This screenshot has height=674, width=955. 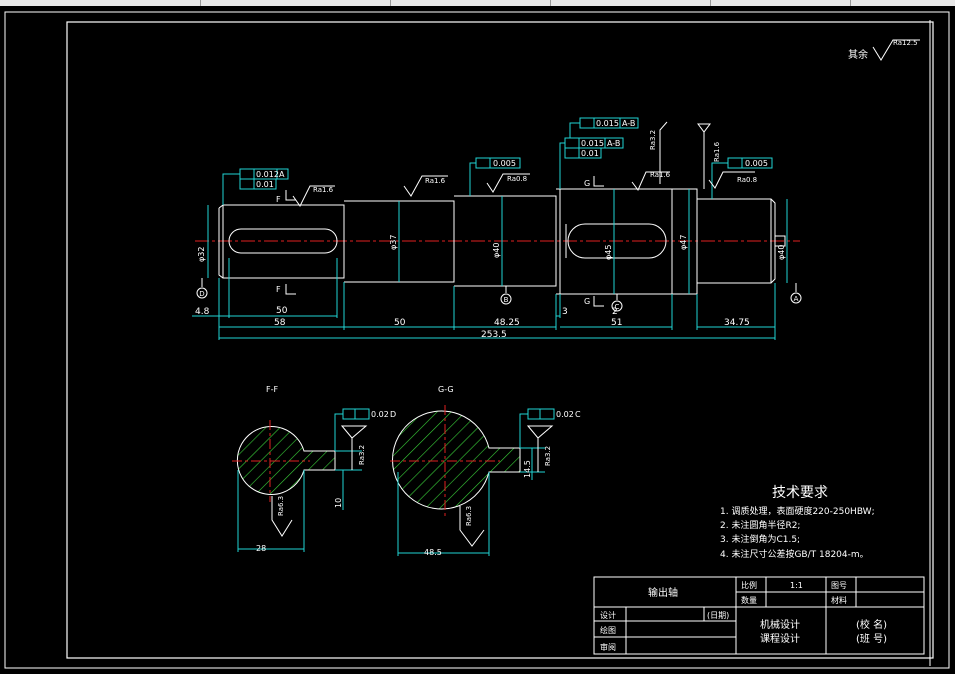 I want to click on svg-text: 技术要求, so click(x=800, y=493).